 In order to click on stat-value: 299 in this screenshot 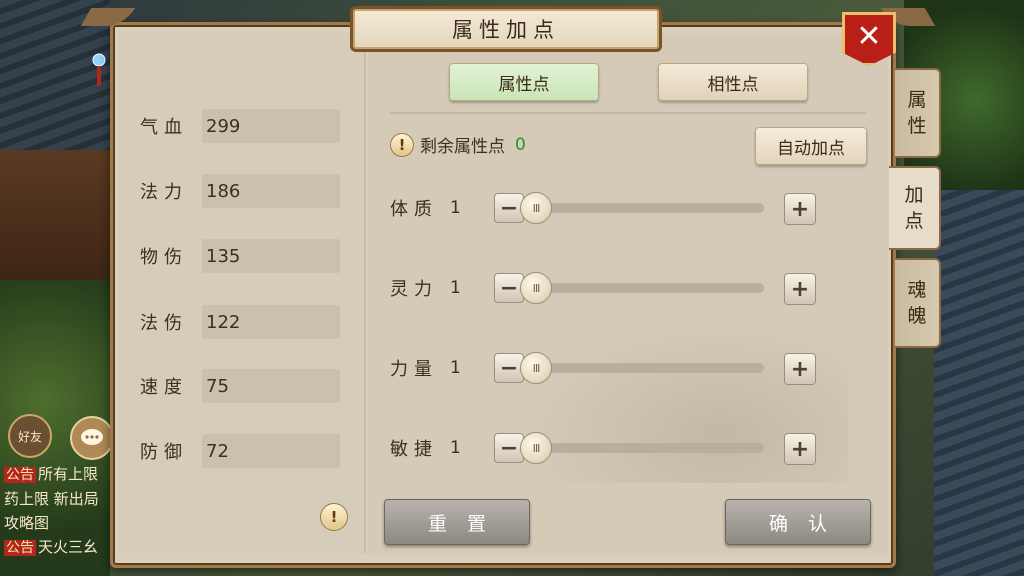, I will do `click(271, 126)`.